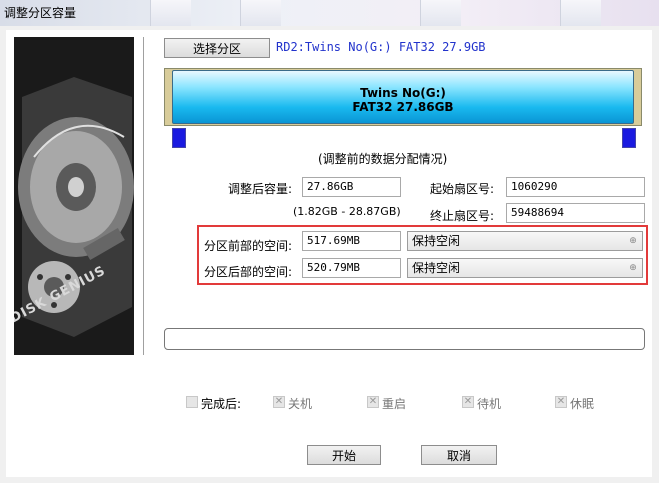 Image resolution: width=659 pixels, height=483 pixels. What do you see at coordinates (525, 241) in the screenshot?
I see `space-before-select: 保持空闲 ⊕` at bounding box center [525, 241].